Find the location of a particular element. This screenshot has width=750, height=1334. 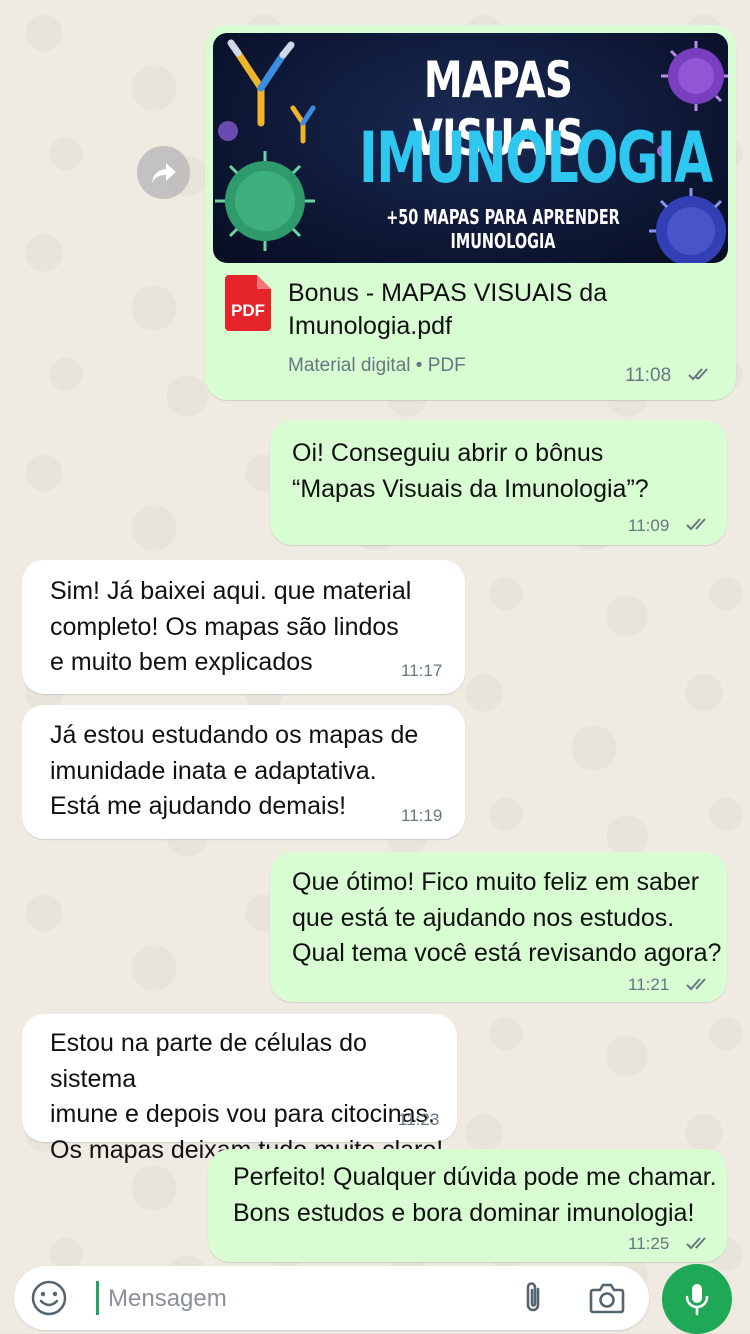

message-line: Já estou estudando os mapas de is located at coordinates (234, 735).